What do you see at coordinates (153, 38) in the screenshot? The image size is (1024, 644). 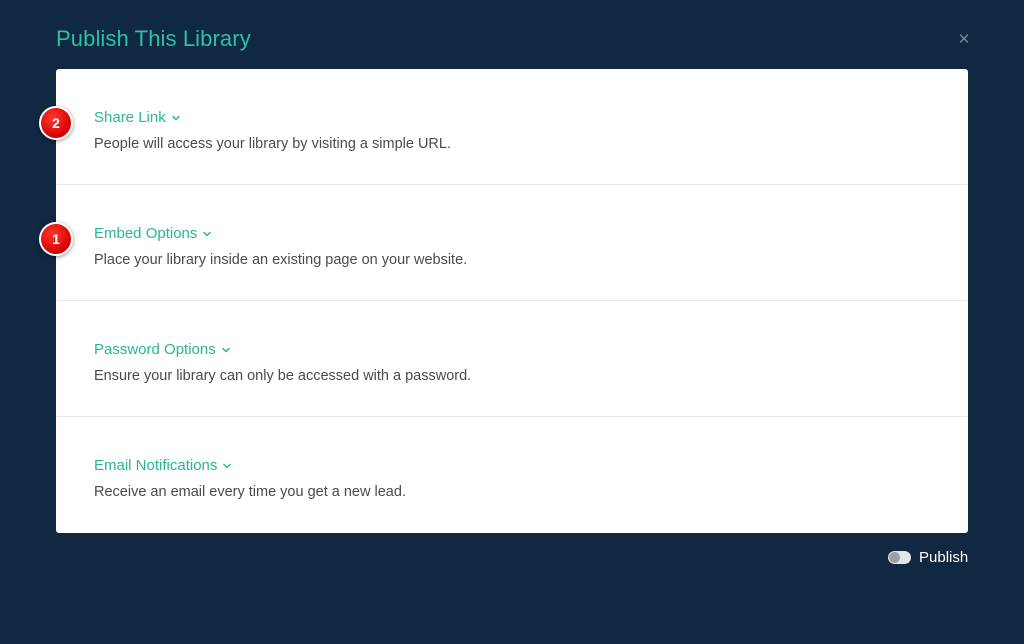 I see `modal-title: Publish This Library` at bounding box center [153, 38].